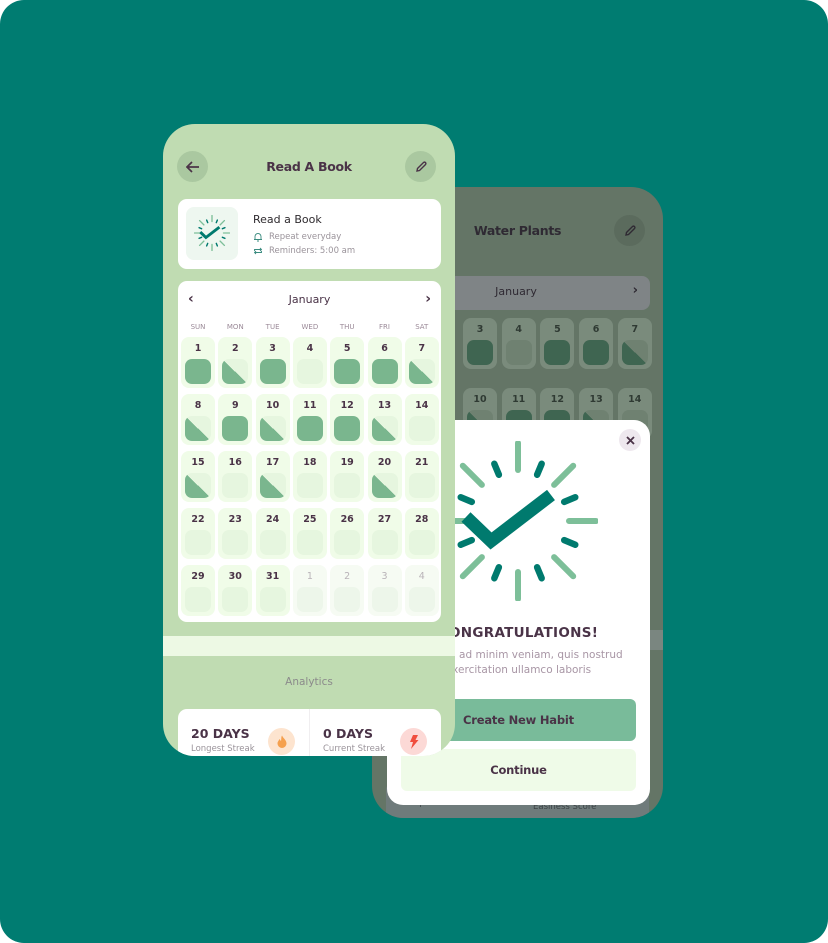  What do you see at coordinates (310, 327) in the screenshot?
I see `weekday-header: WED` at bounding box center [310, 327].